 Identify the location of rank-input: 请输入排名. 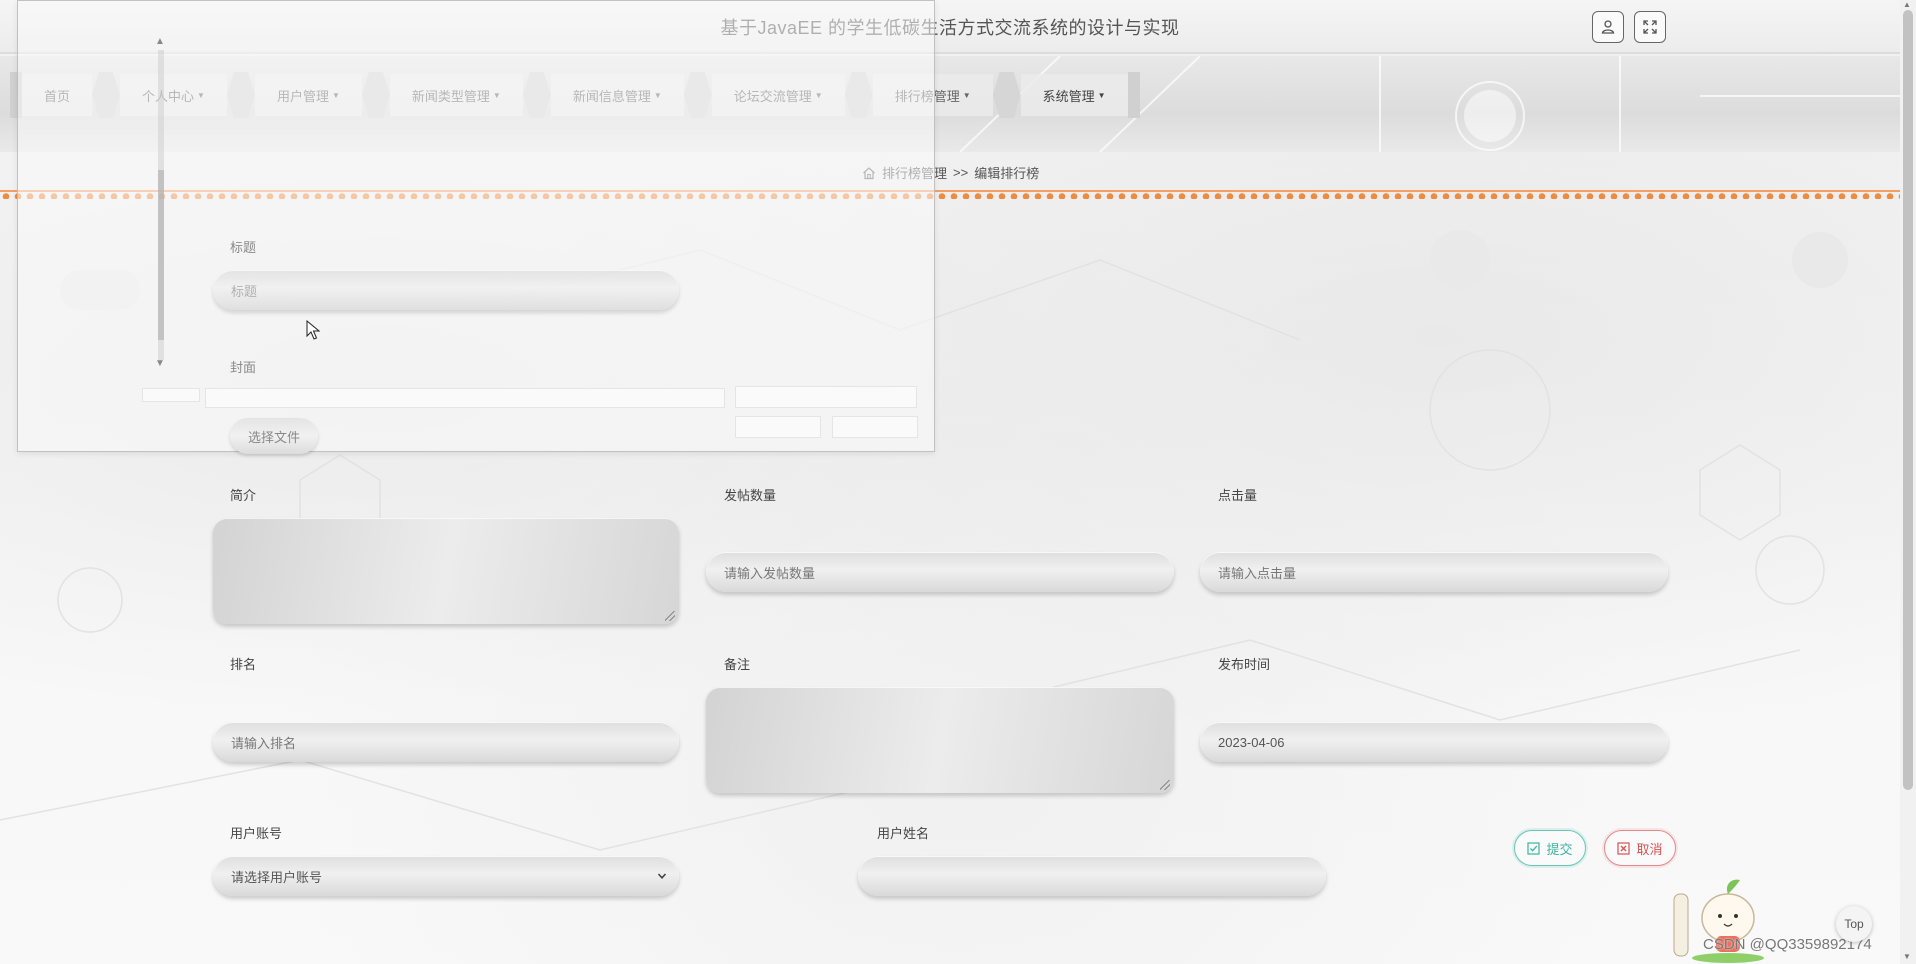
(446, 742).